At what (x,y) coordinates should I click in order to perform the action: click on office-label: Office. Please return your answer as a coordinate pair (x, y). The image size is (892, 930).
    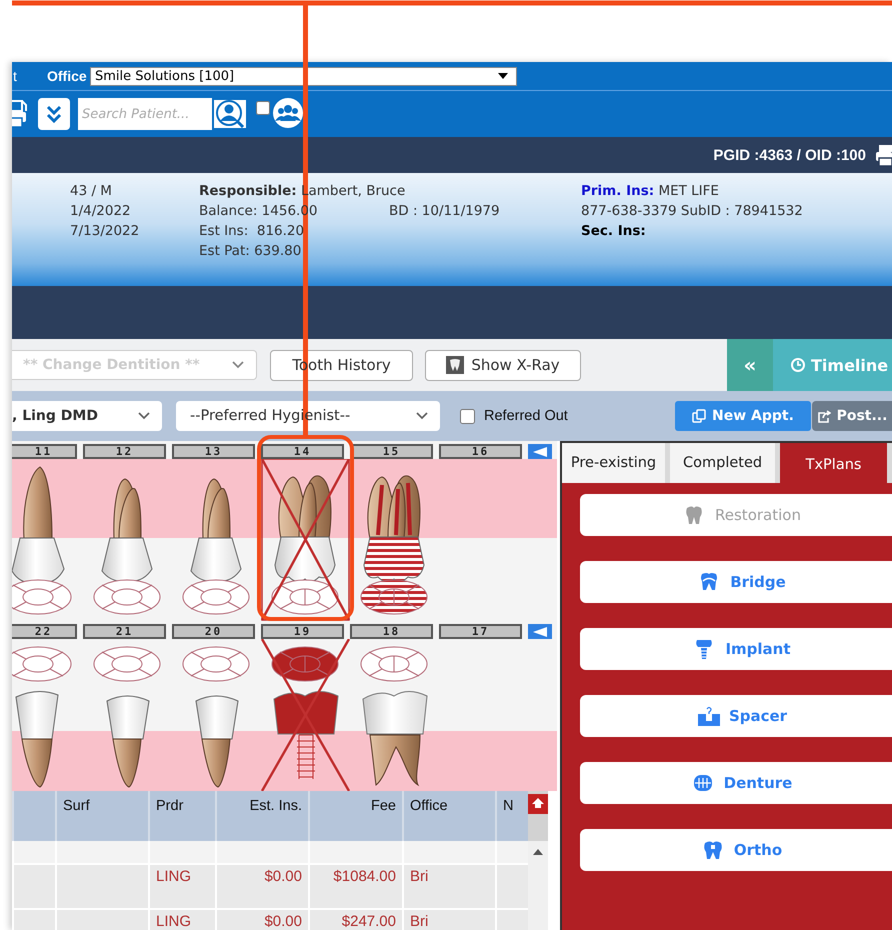
    Looking at the image, I should click on (67, 76).